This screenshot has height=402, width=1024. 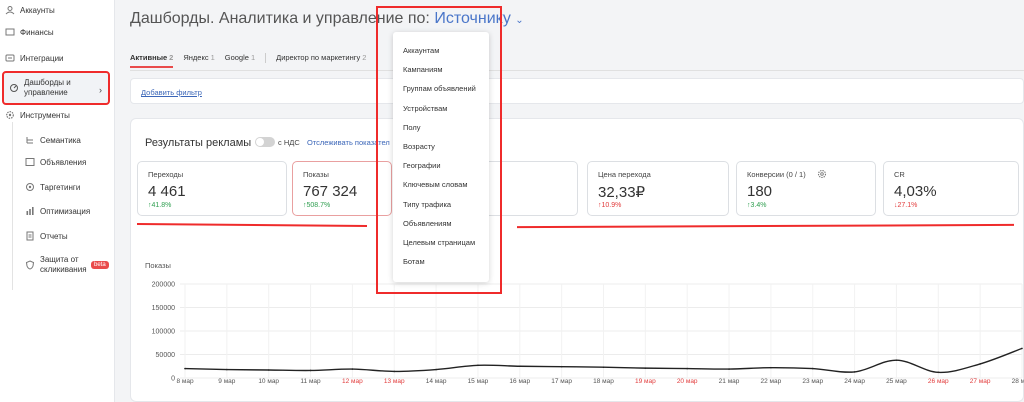 I want to click on dropdown-item: Географии, so click(x=422, y=165).